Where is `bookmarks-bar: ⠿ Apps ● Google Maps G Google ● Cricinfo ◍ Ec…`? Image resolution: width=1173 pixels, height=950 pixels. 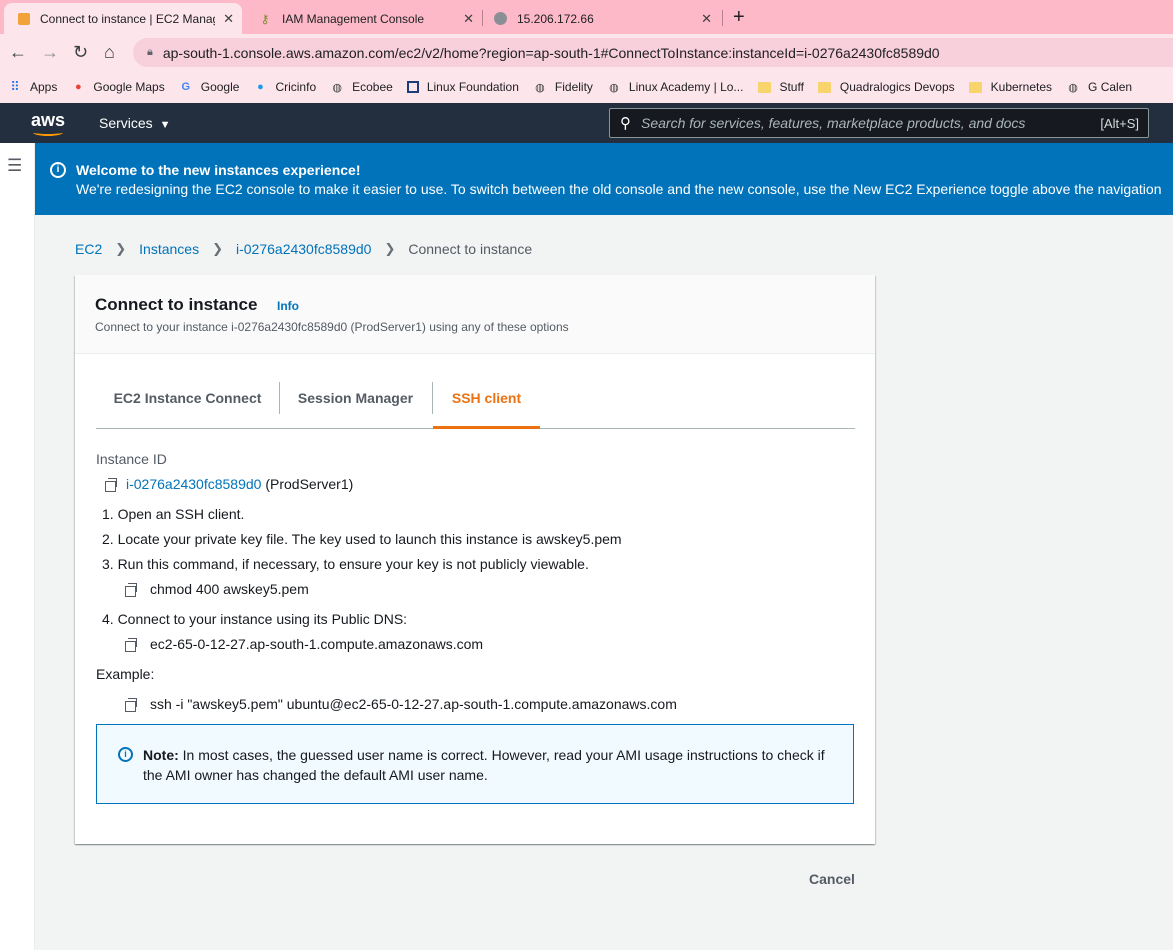
bookmarks-bar: ⠿ Apps ● Google Maps G Google ● Cricinfo ◍ Ec… is located at coordinates (586, 87).